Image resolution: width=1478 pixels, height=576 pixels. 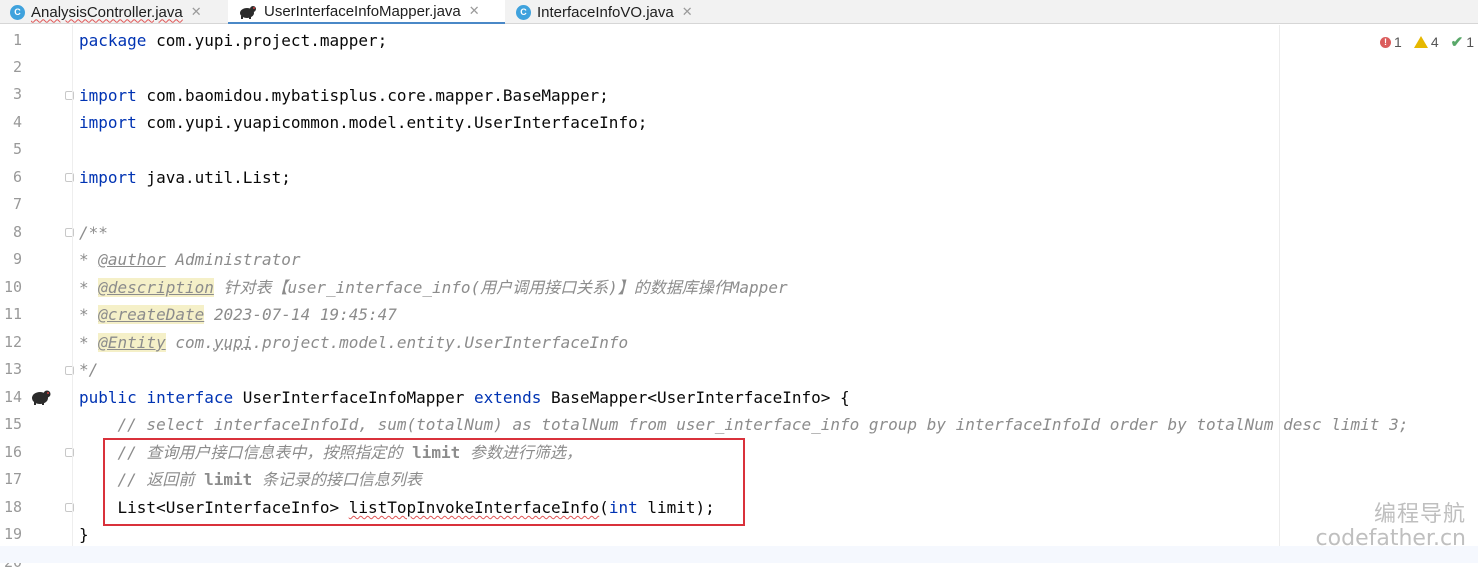 I want to click on line-number: 3, so click(x=17, y=94).